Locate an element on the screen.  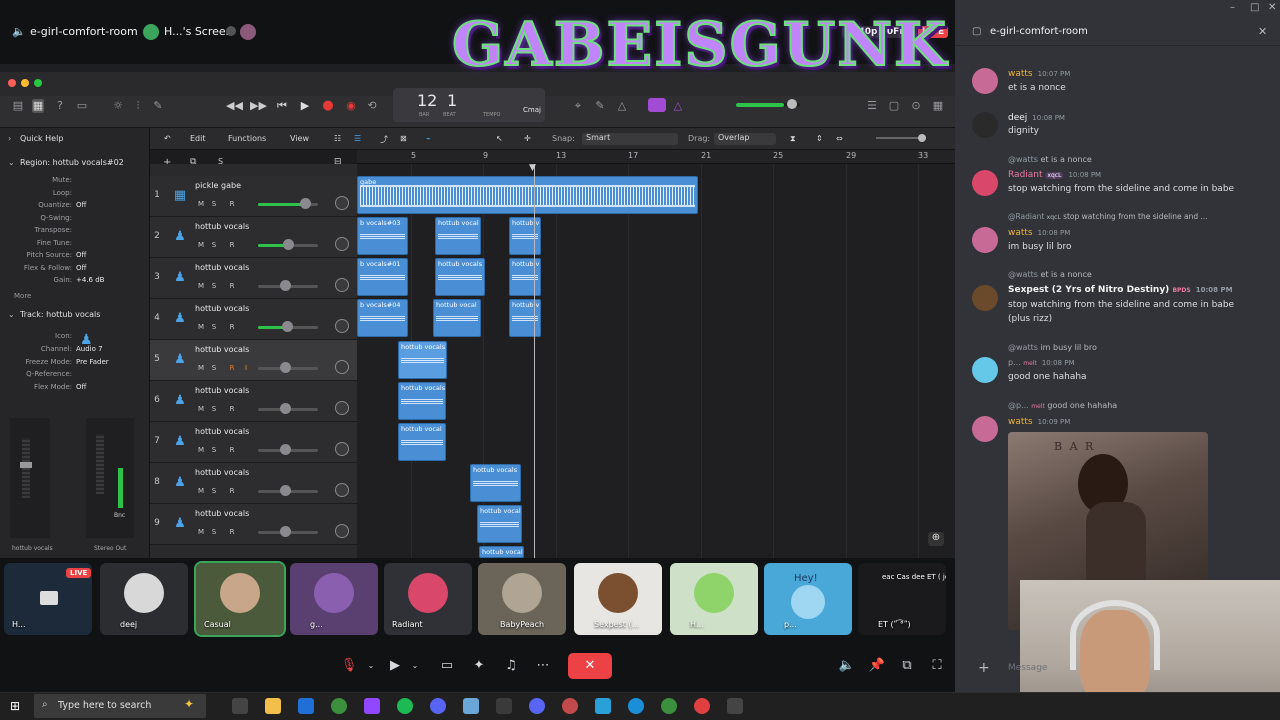
list-view-icon: ☷ is located at coordinates (337, 138).